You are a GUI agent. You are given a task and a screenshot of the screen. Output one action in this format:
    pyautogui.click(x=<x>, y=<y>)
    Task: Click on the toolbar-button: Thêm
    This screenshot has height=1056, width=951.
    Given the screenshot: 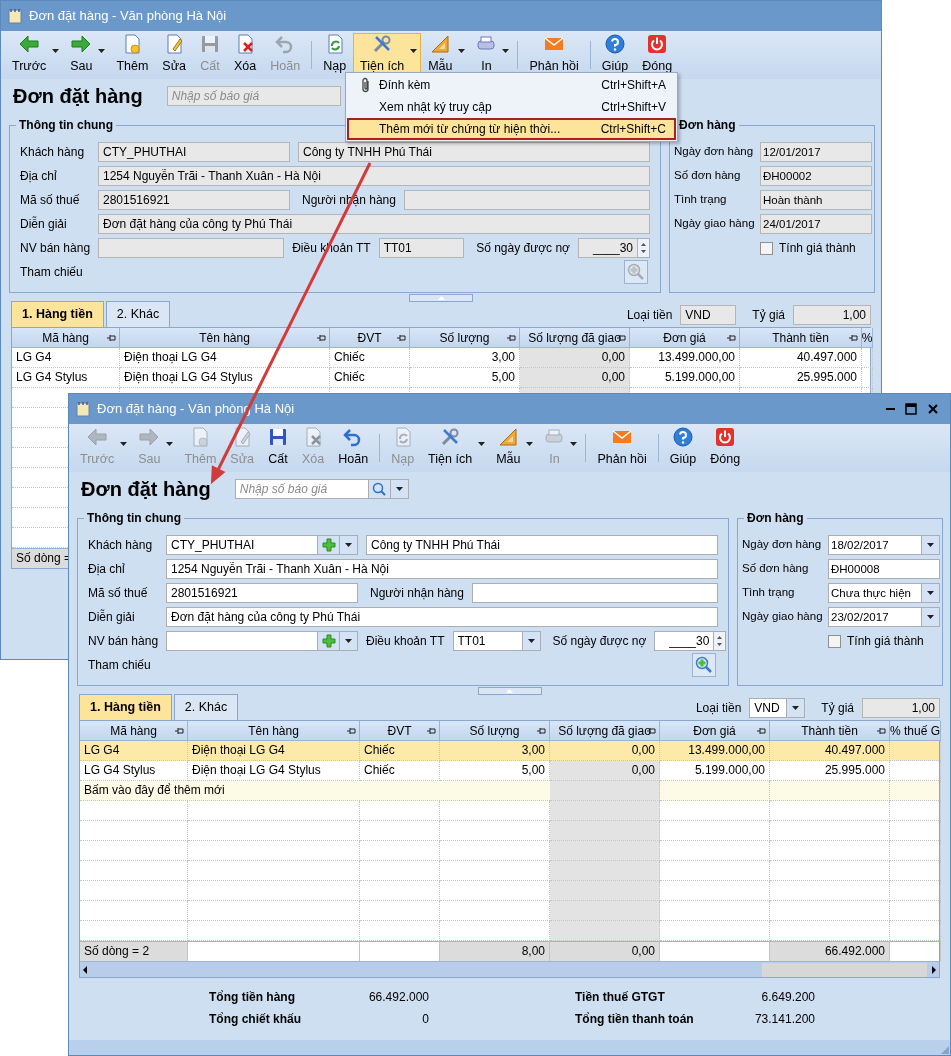 What is the action you would take?
    pyautogui.click(x=132, y=55)
    